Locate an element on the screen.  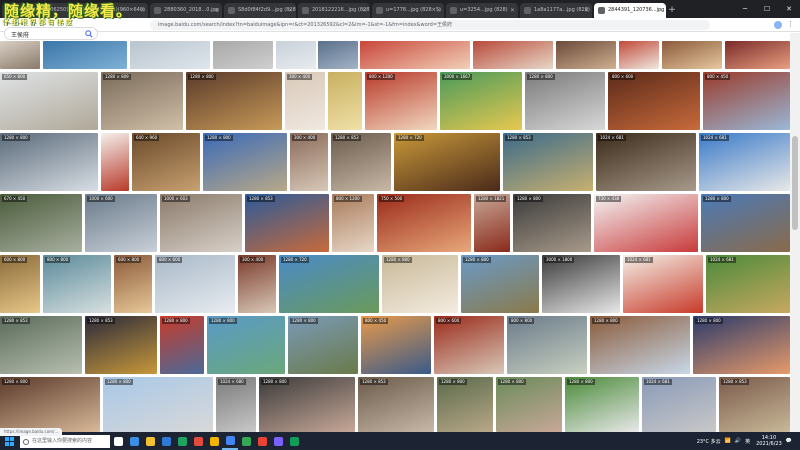
search-icon is located at coordinates (89, 34).